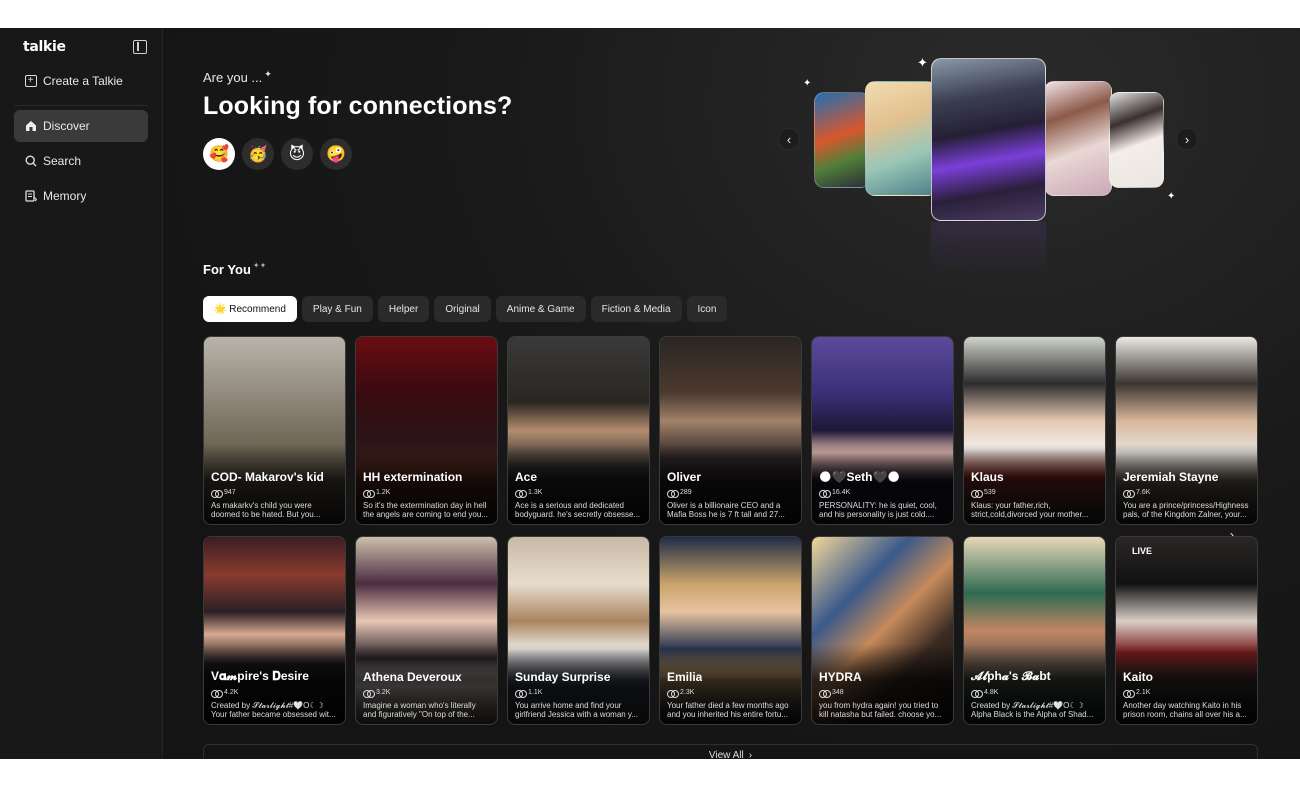 The image size is (1300, 788). I want to click on for-you-title: For You ✦✦, so click(235, 269).